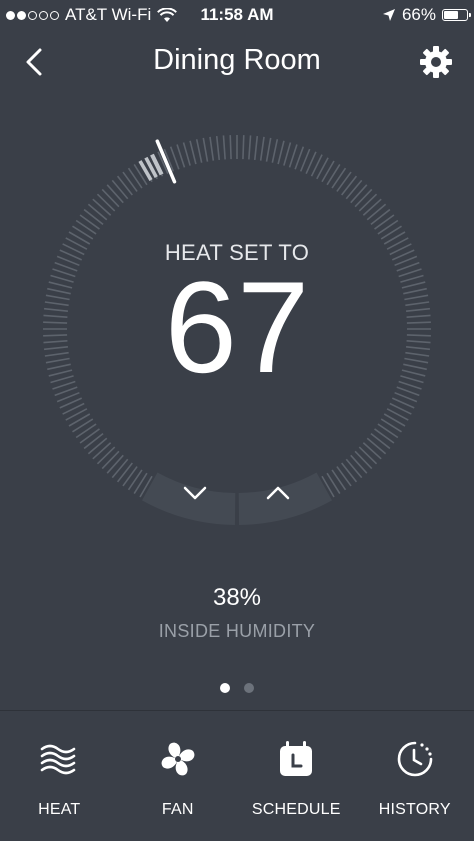 The image size is (474, 841). What do you see at coordinates (415, 776) in the screenshot?
I see `tab-history: HISTORY` at bounding box center [415, 776].